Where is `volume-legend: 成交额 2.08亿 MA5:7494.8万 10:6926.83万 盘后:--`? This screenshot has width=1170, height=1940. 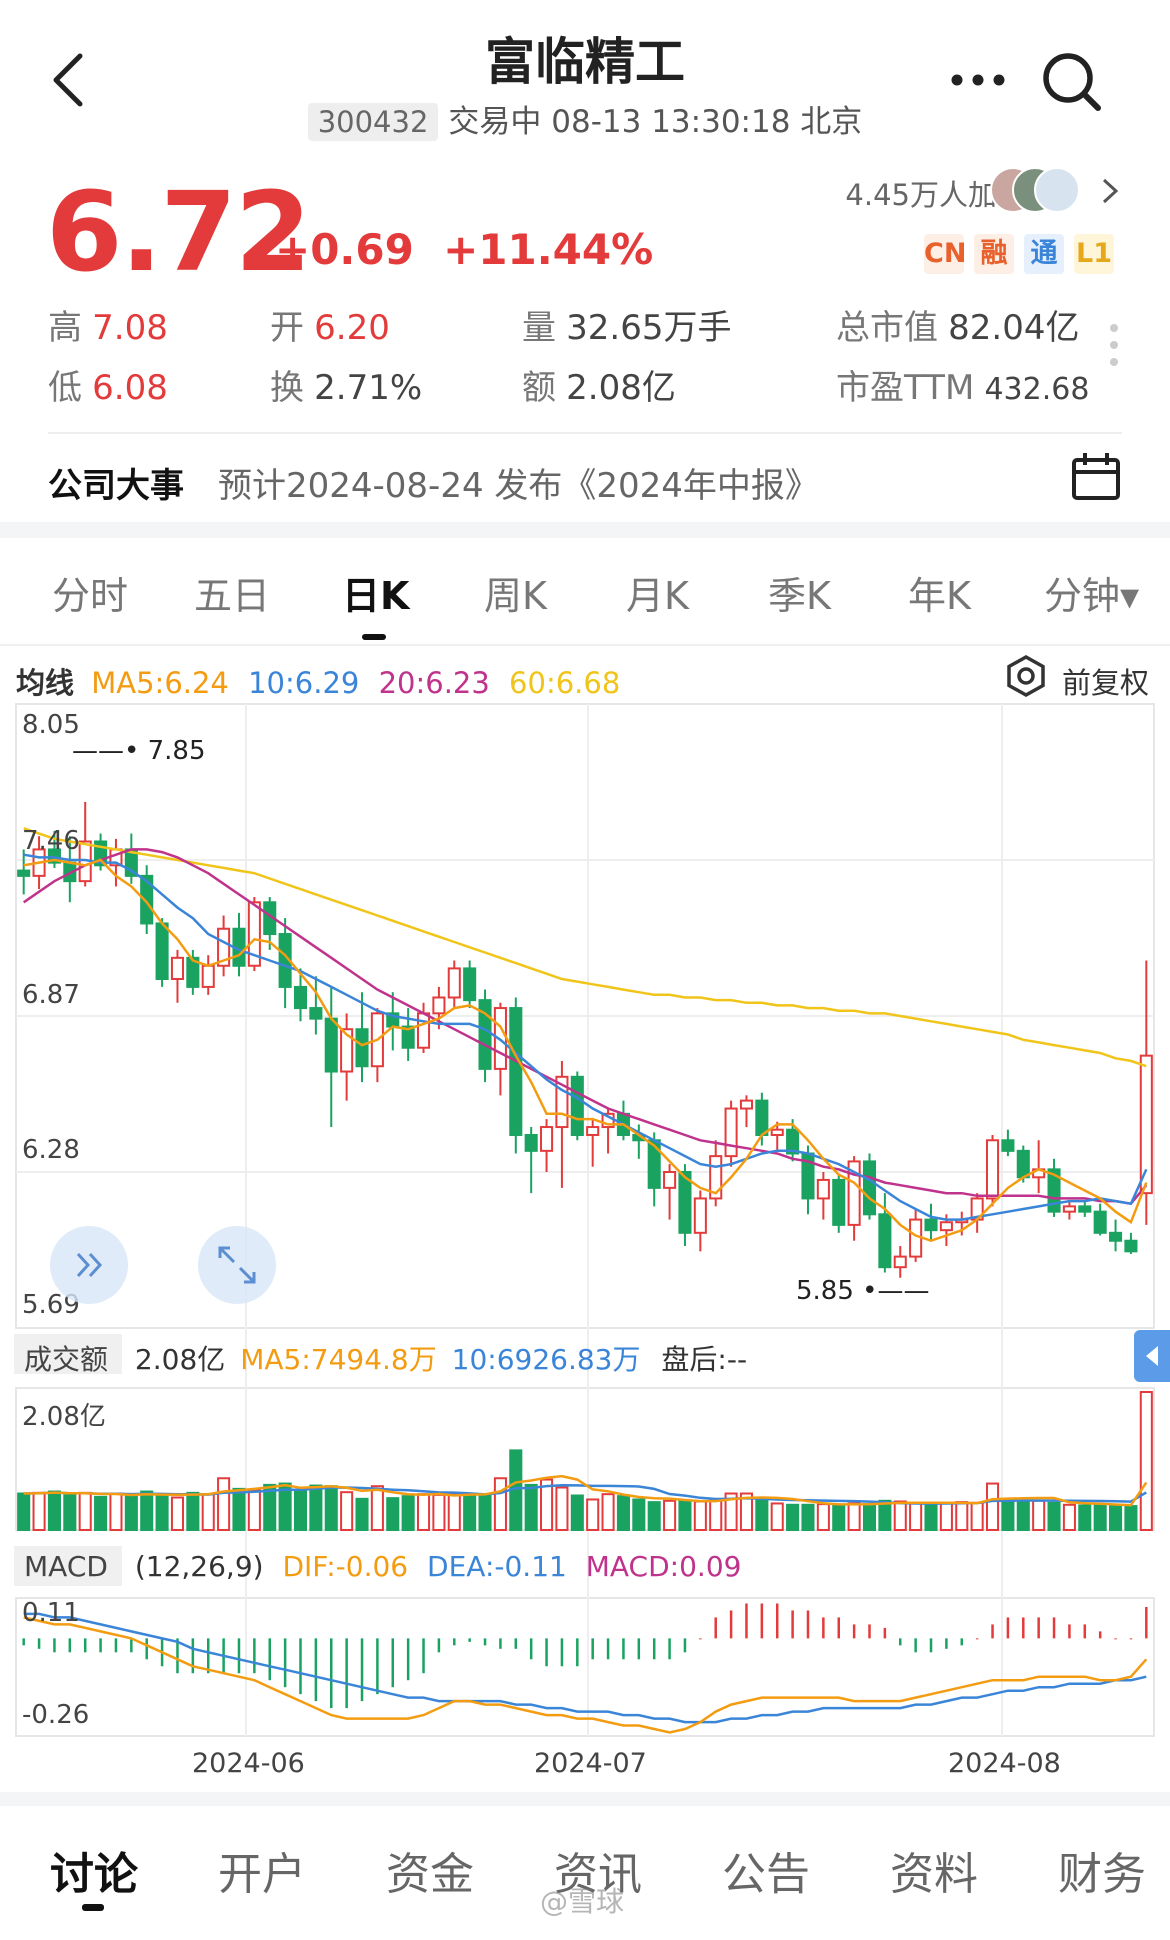 volume-legend: 成交额 2.08亿 MA5:7494.8万 10:6926.83万 盘后:-- is located at coordinates (385, 1358).